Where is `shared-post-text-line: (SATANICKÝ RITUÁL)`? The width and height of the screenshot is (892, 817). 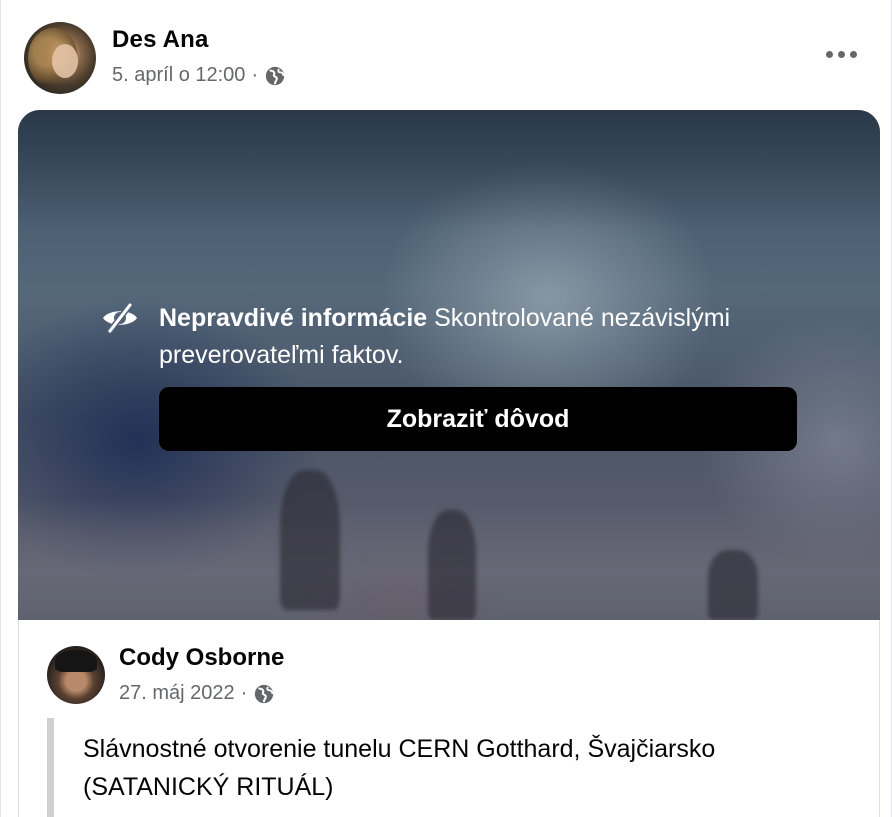 shared-post-text-line: (SATANICKÝ RITUÁL) is located at coordinates (208, 787).